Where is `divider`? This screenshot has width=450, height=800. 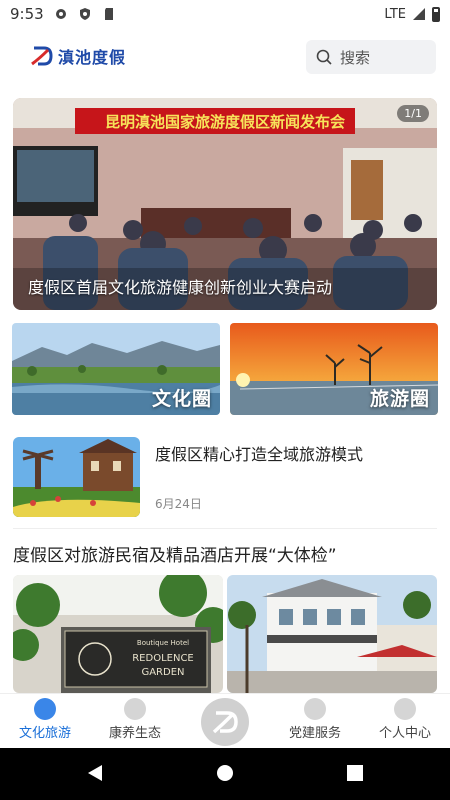 divider is located at coordinates (225, 528).